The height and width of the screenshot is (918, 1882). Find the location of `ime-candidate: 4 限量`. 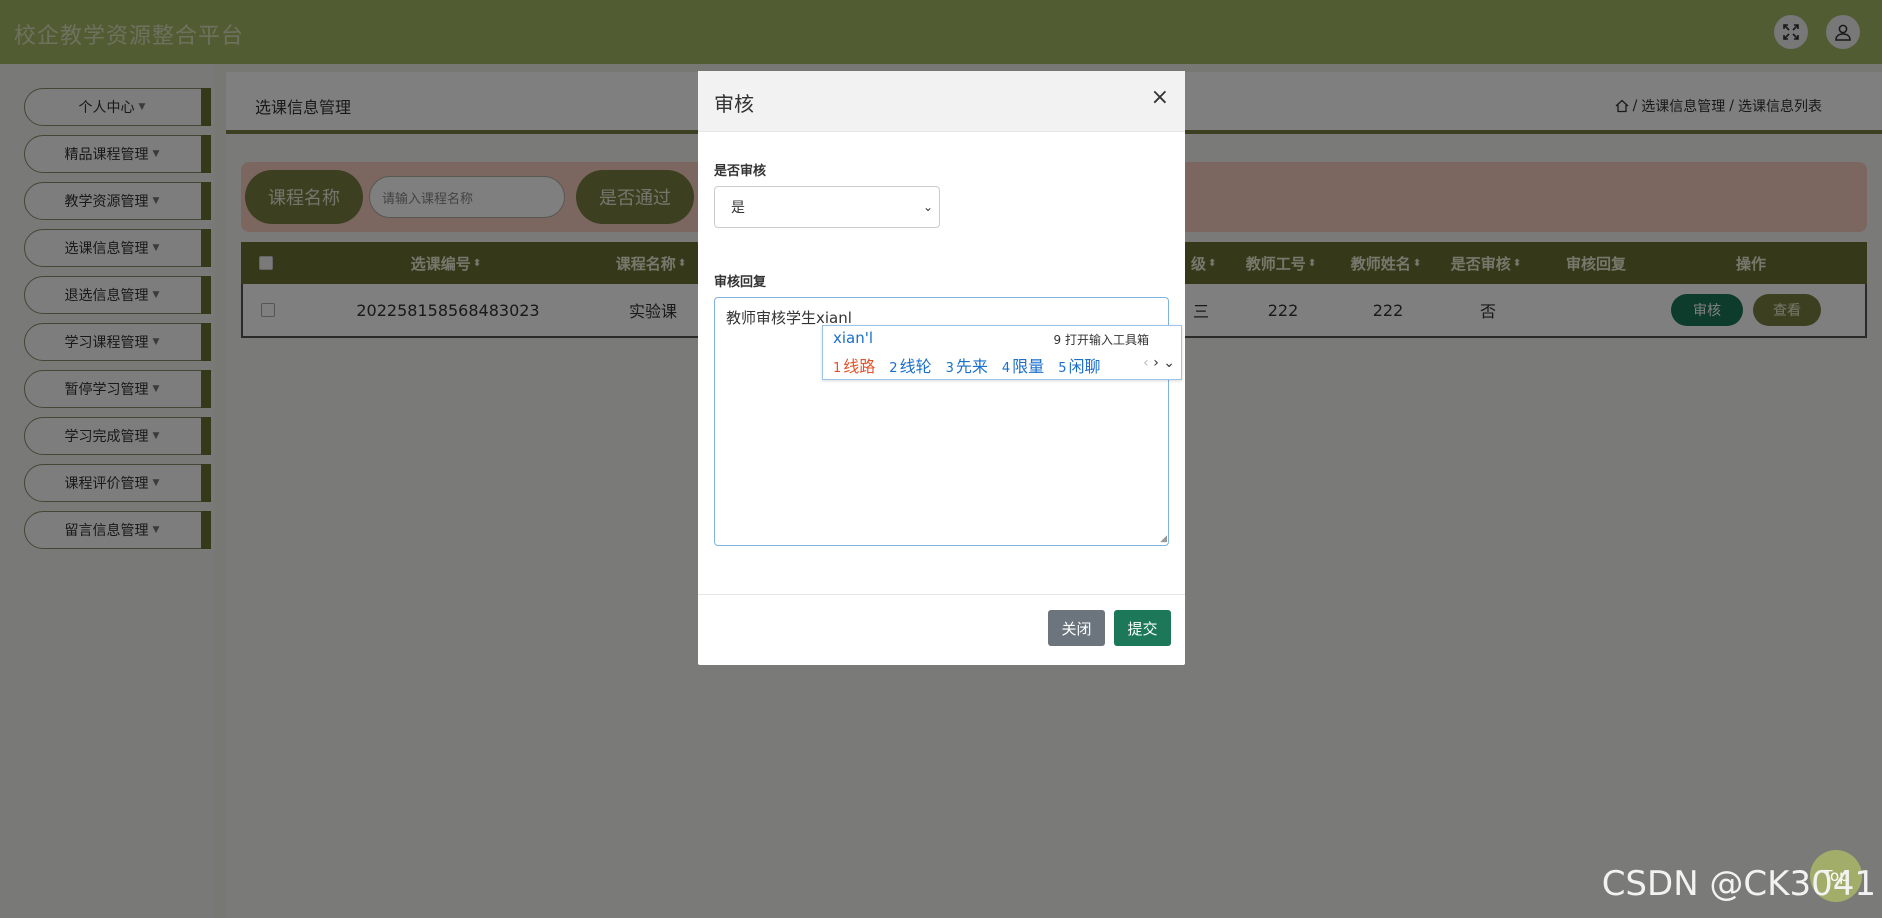

ime-candidate: 4 限量 is located at coordinates (1023, 365).